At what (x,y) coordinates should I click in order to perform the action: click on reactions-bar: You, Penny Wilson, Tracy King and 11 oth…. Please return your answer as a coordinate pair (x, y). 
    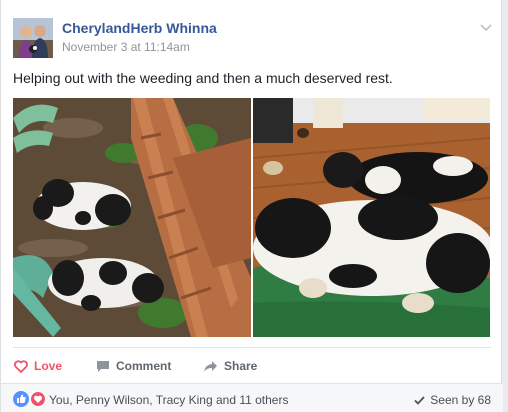
    Looking at the image, I should click on (252, 397).